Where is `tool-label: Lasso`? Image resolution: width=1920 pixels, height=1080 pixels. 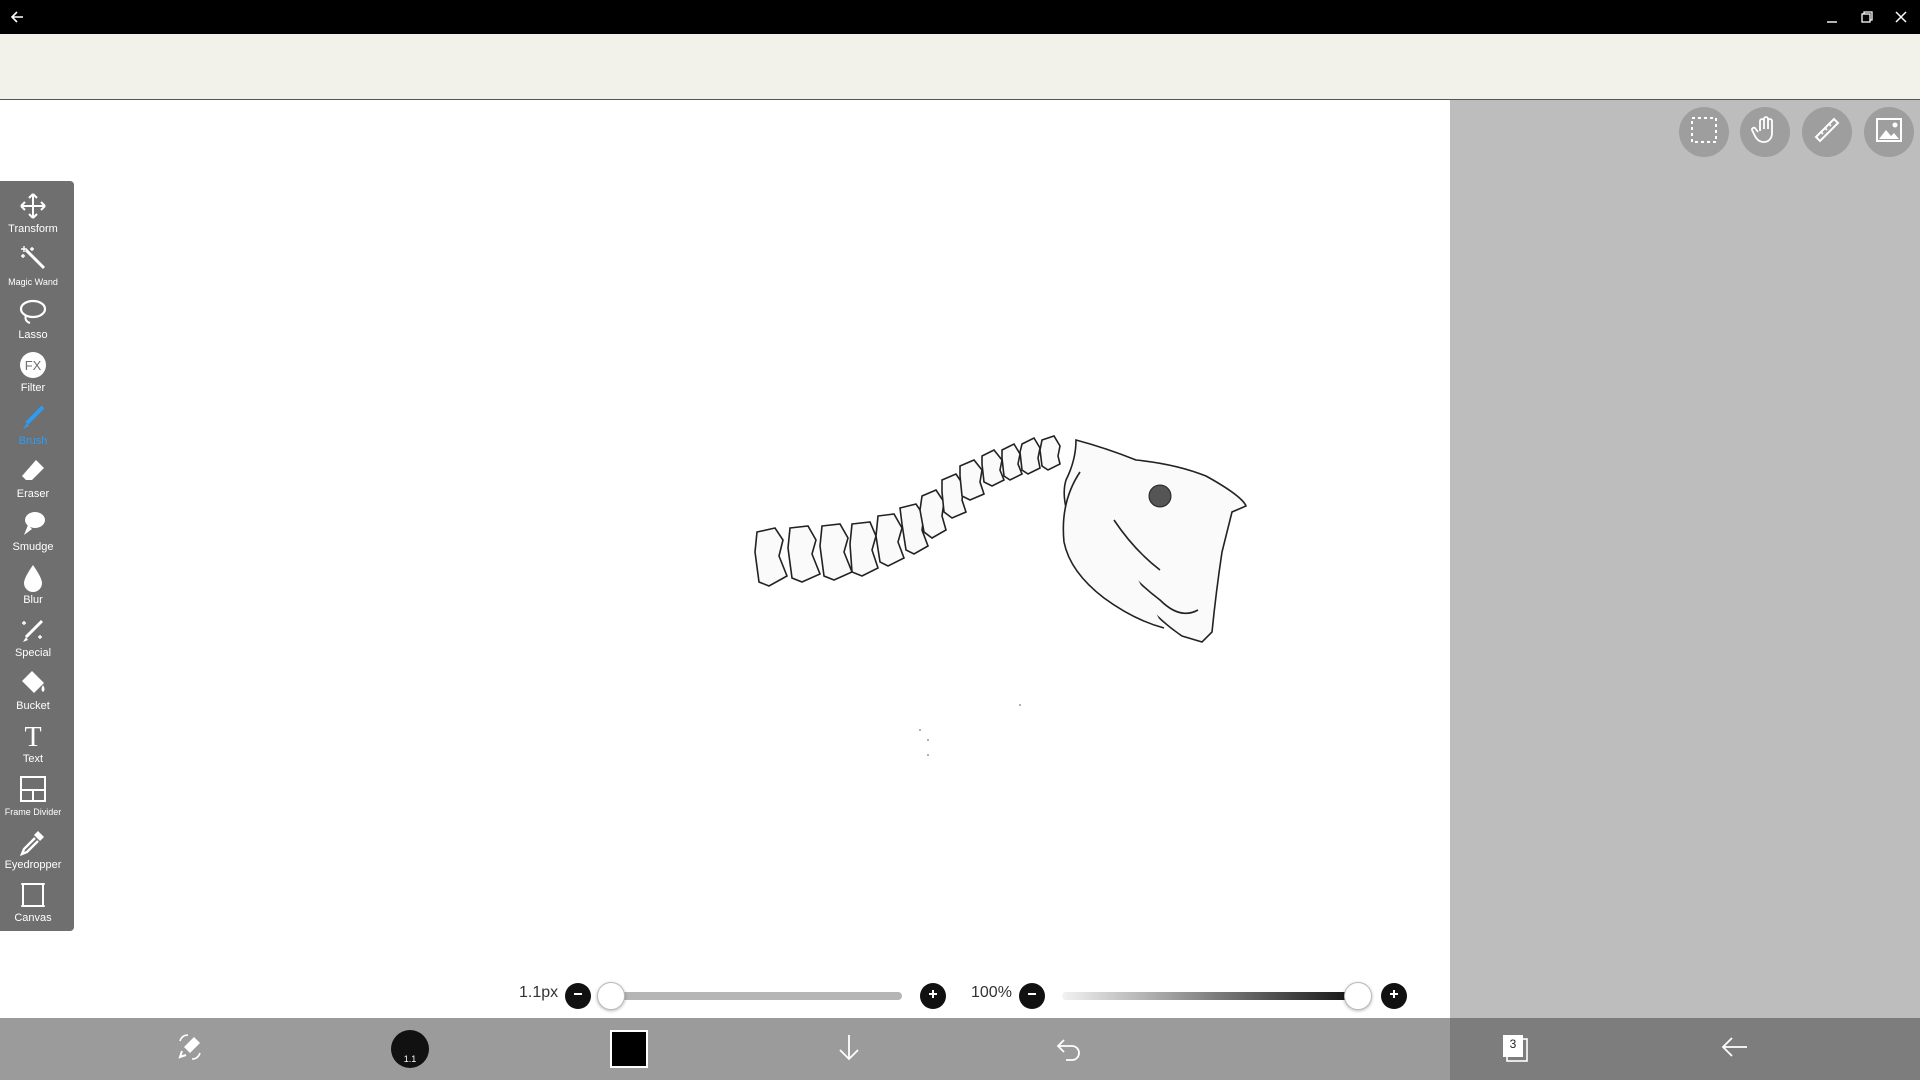
tool-label: Lasso is located at coordinates (33, 335).